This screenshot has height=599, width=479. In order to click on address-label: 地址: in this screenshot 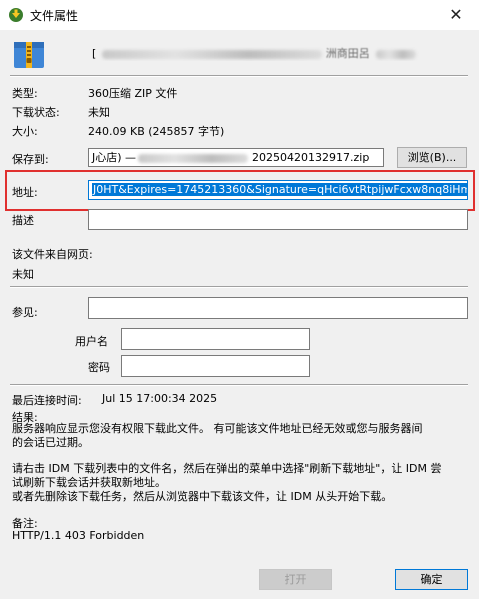, I will do `click(25, 192)`.